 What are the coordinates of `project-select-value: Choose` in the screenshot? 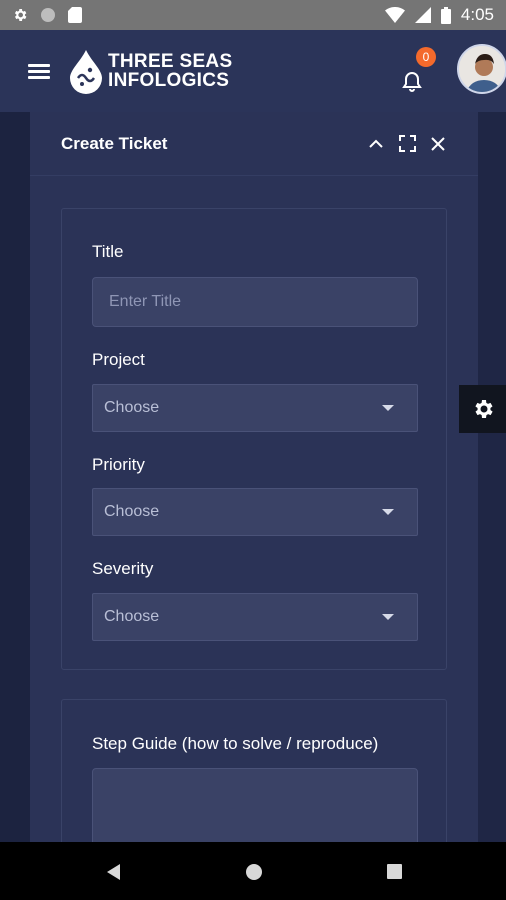 It's located at (132, 407).